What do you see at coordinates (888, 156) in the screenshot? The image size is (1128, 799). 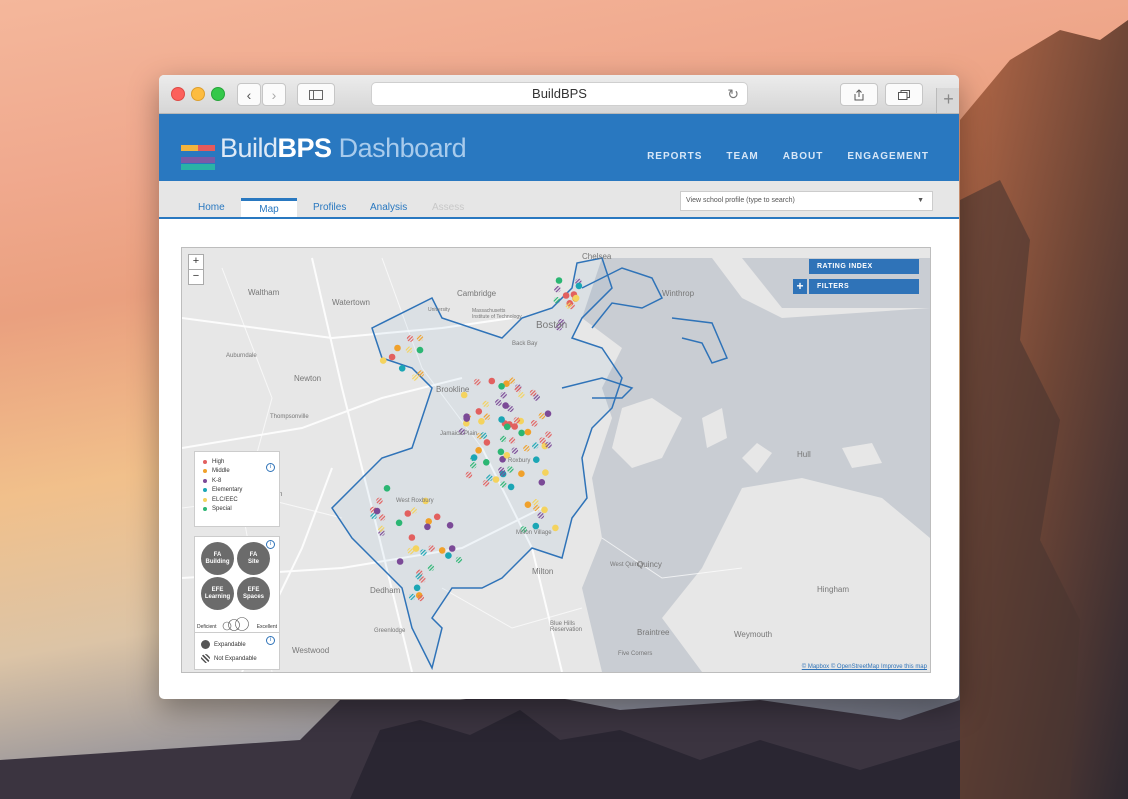 I see `nav-engagement: ENGAGEMENT` at bounding box center [888, 156].